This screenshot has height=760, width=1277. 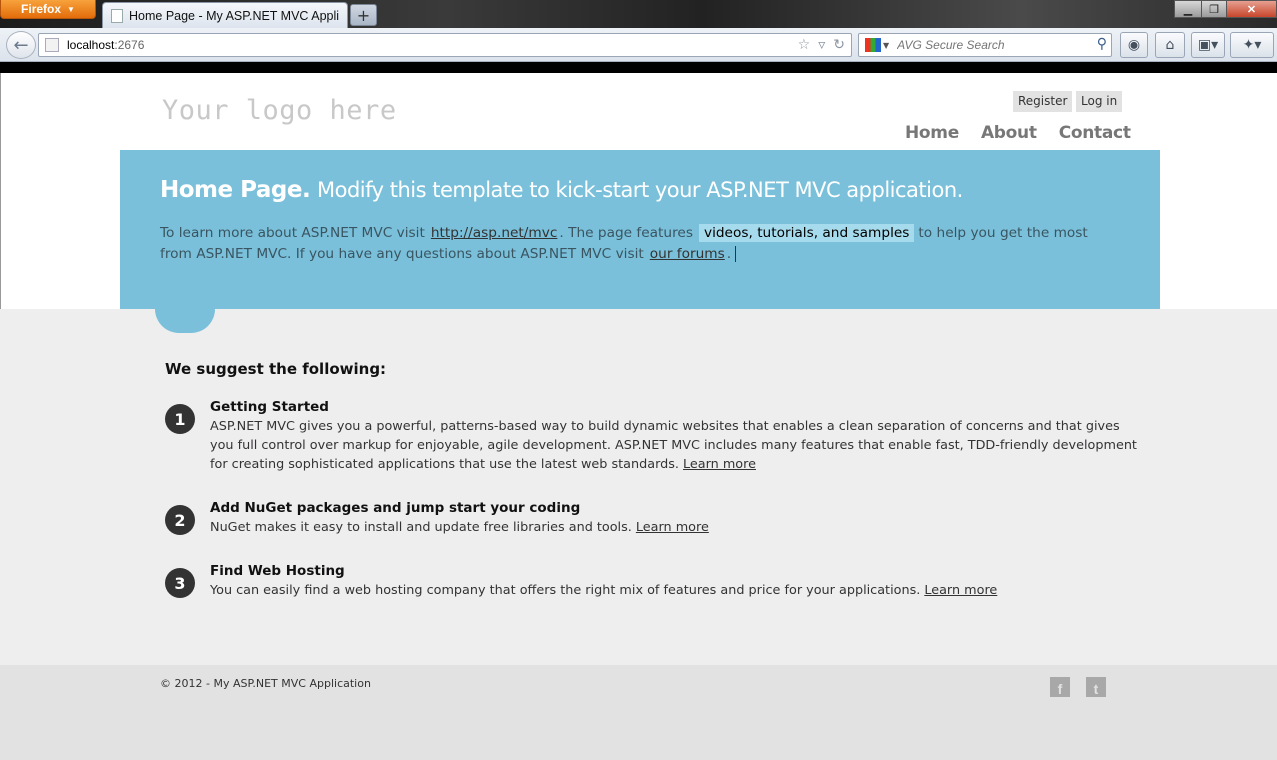 I want to click on eye-icon: ◉, so click(x=1134, y=45).